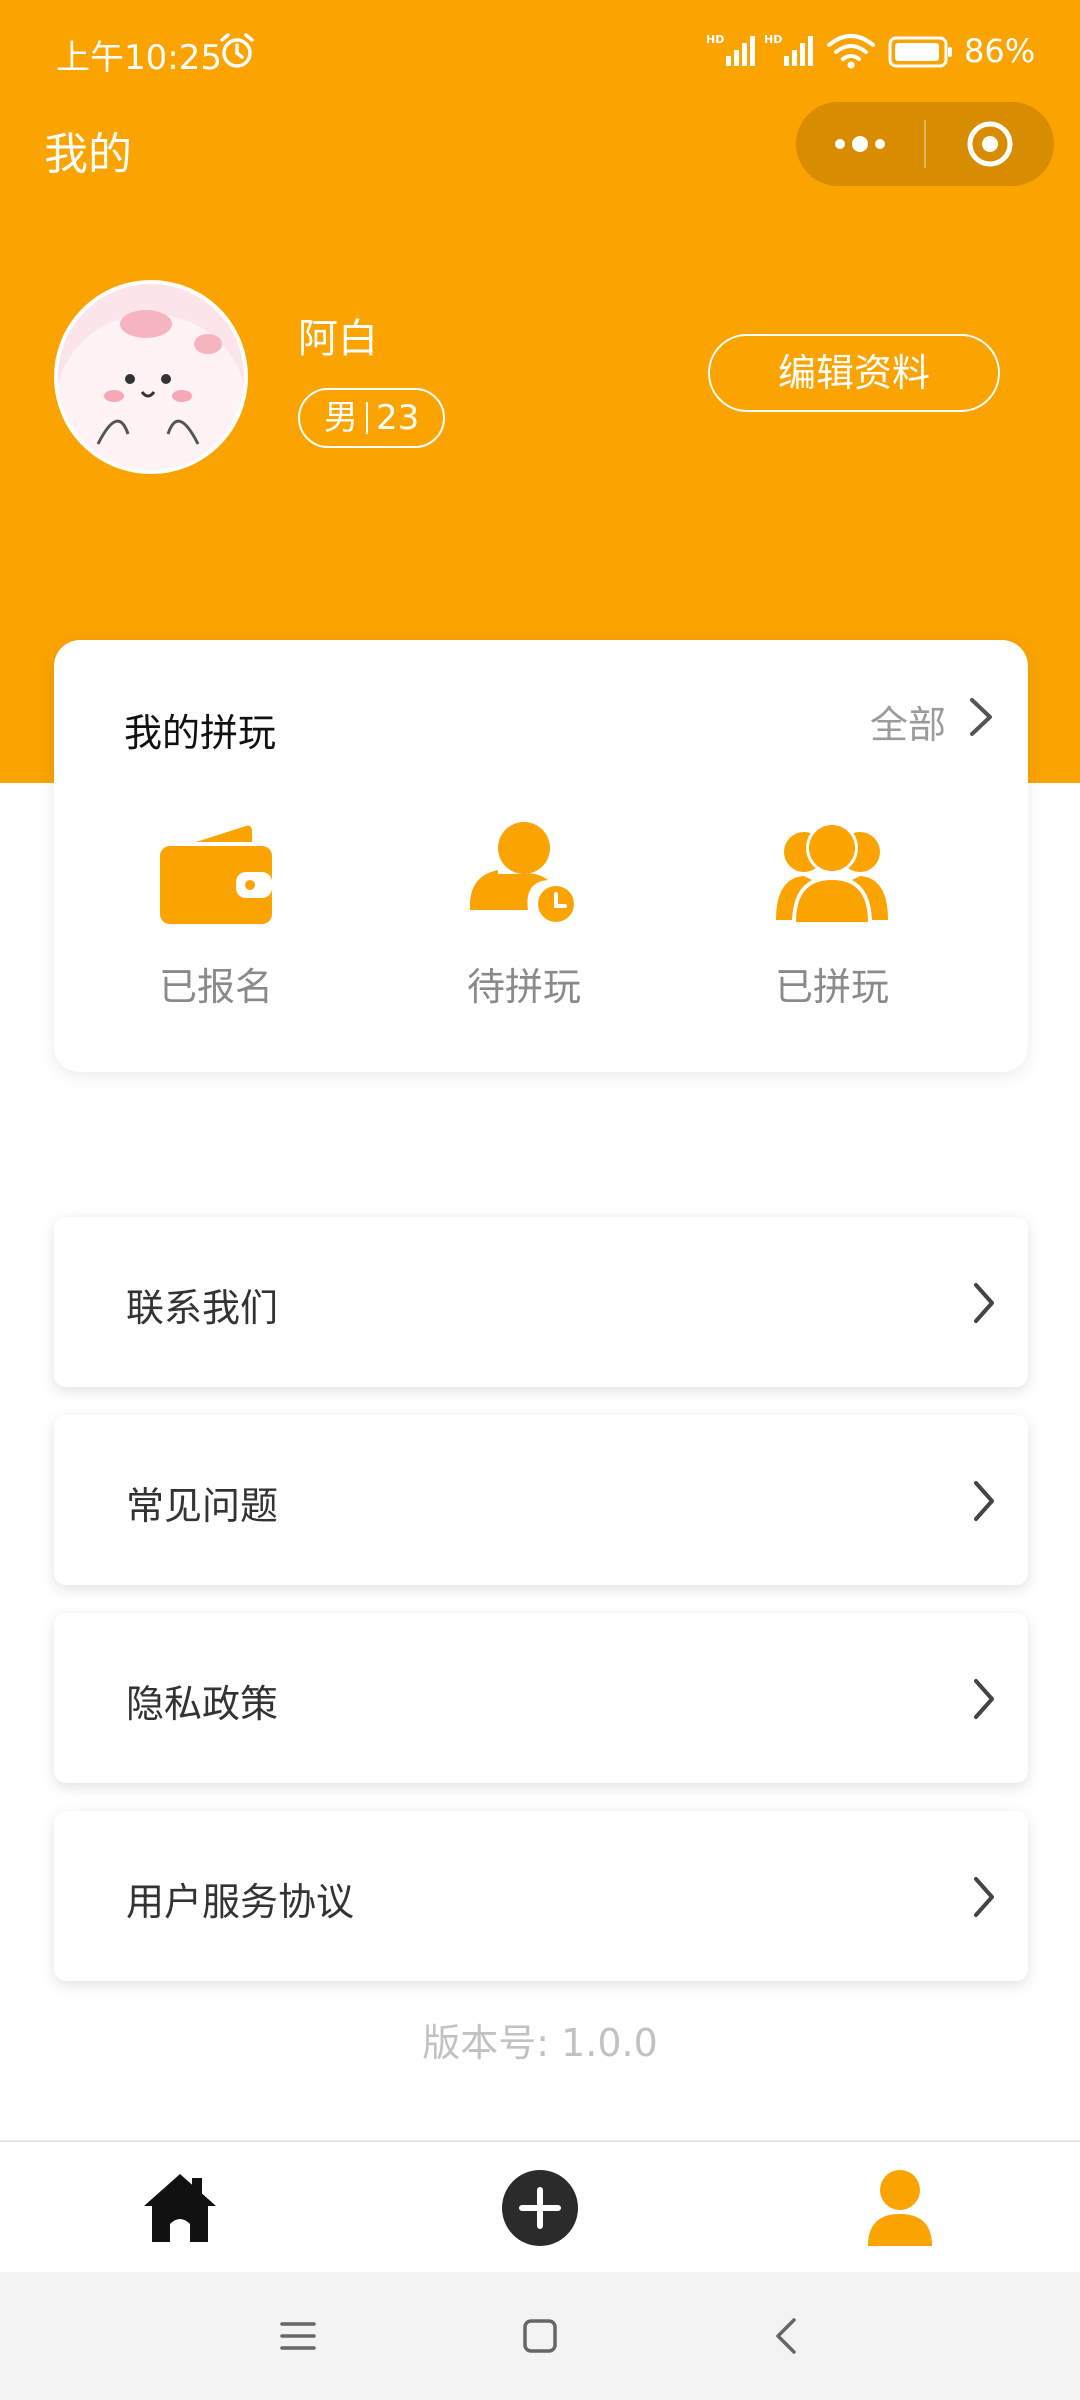  I want to click on edit-profile-button: 编辑资料, so click(854, 373).